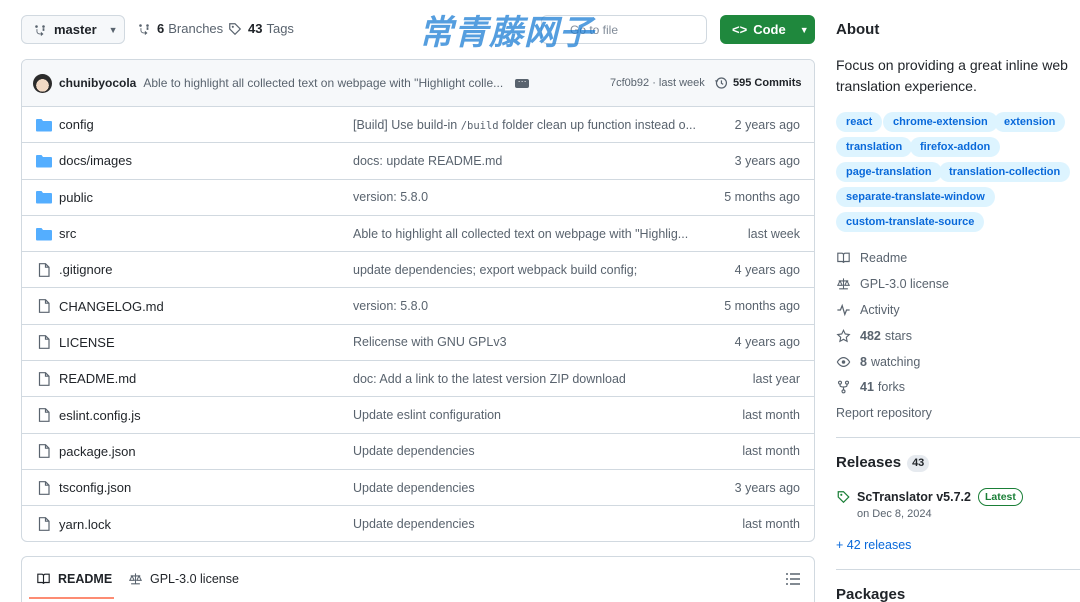 Image resolution: width=1080 pixels, height=602 pixels. I want to click on activity-link: Activity, so click(868, 310).